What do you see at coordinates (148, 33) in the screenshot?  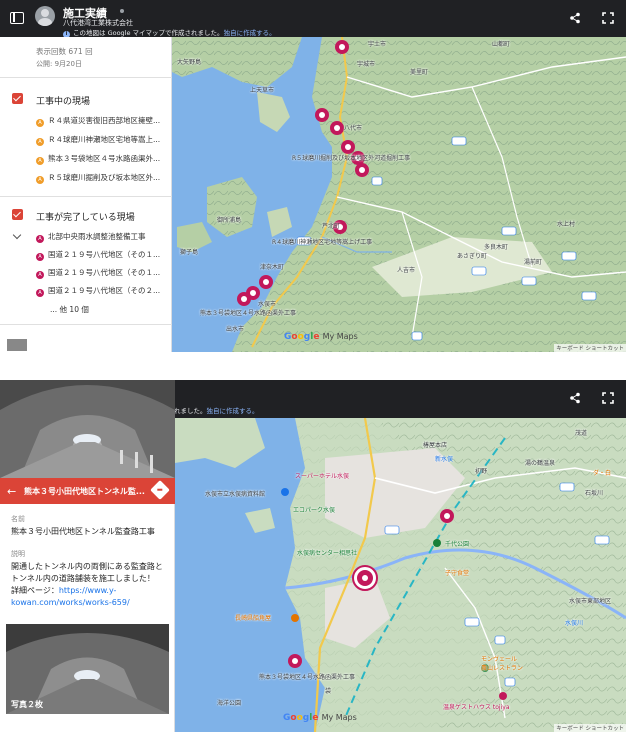 I see `notice-text: この地図は Google マイマップで作成されました。` at bounding box center [148, 33].